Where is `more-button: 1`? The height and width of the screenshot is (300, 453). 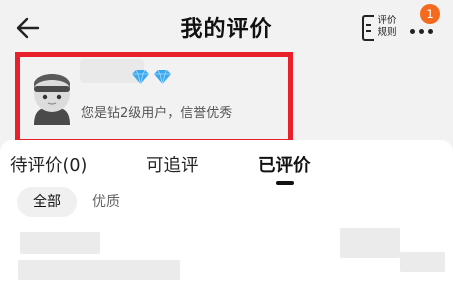 more-button: 1 is located at coordinates (426, 24).